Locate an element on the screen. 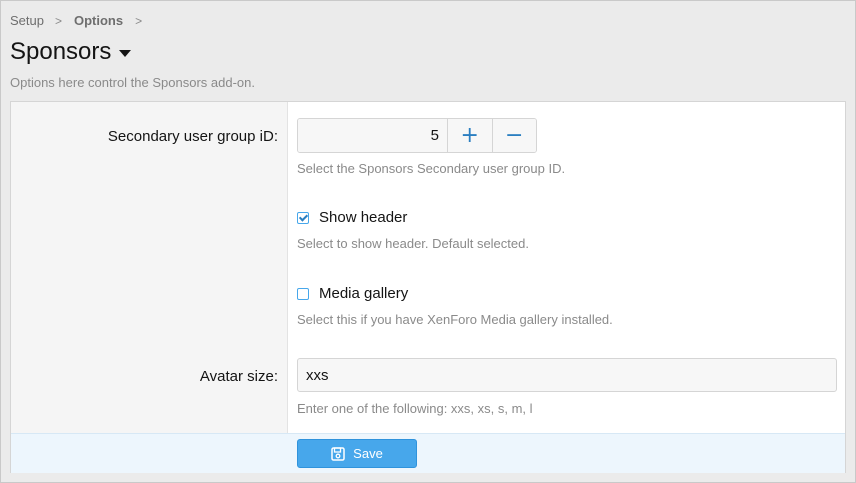 The height and width of the screenshot is (483, 856). title-row: Sponsors is located at coordinates (71, 52).